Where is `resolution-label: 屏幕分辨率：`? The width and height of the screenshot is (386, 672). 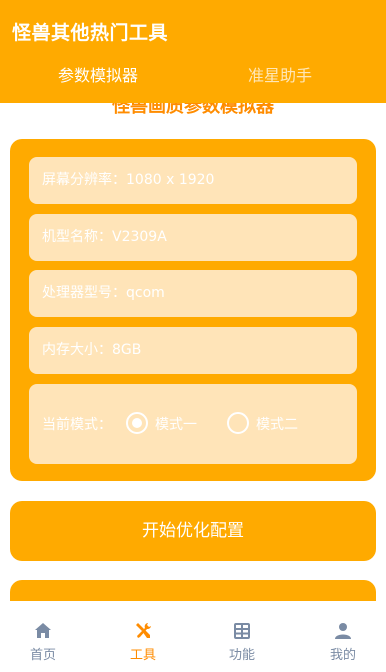
resolution-label: 屏幕分辨率： is located at coordinates (84, 180).